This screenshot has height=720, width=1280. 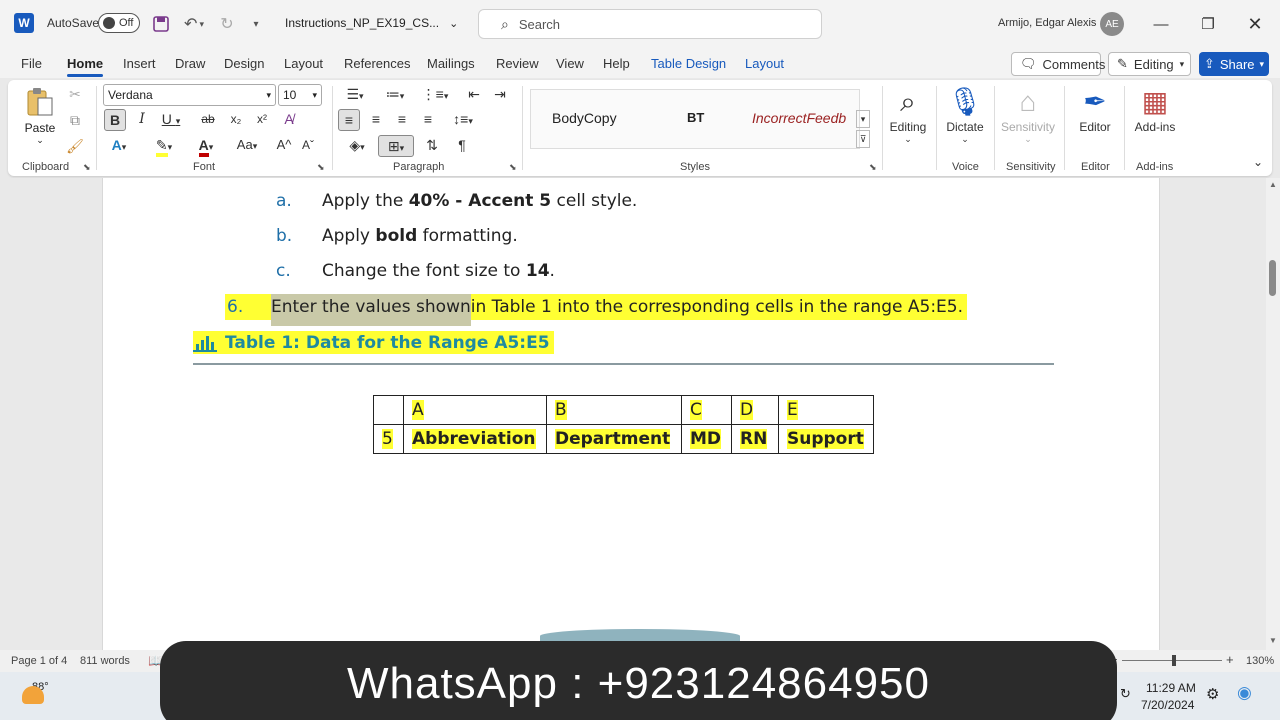 I want to click on align-left-button: ≡, so click(x=349, y=120).